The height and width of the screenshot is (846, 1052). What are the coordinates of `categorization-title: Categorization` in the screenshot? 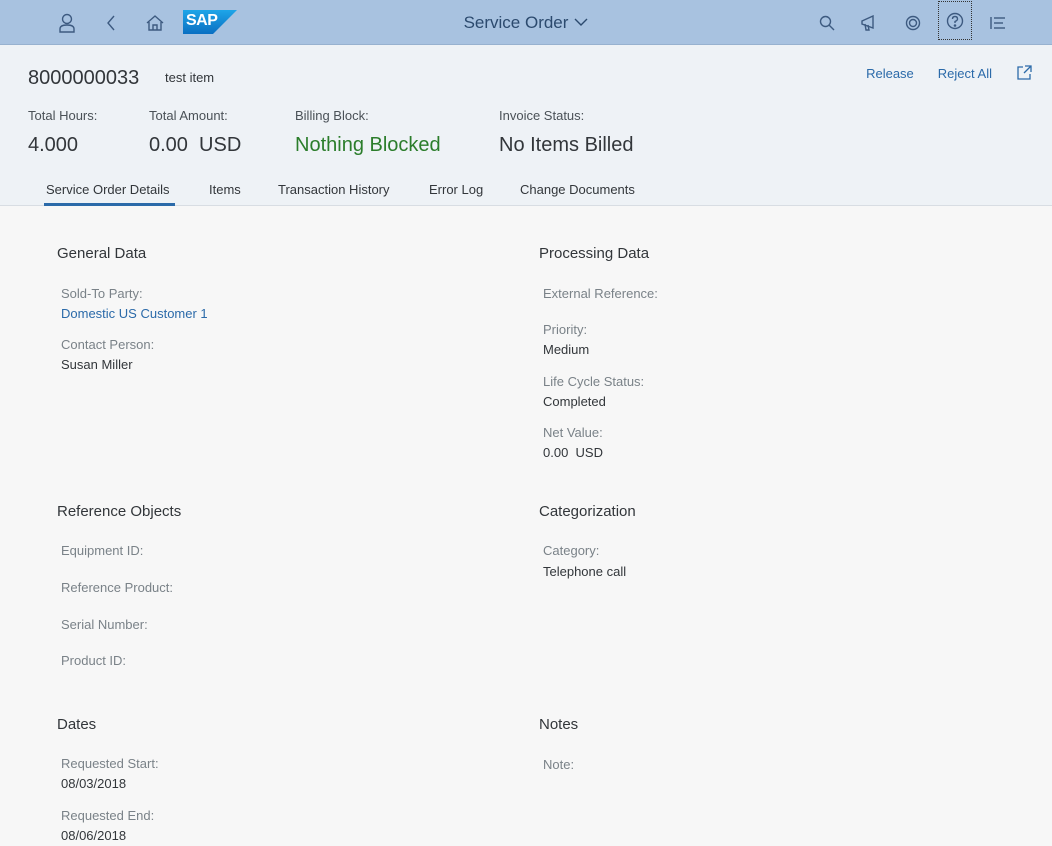 It's located at (587, 511).